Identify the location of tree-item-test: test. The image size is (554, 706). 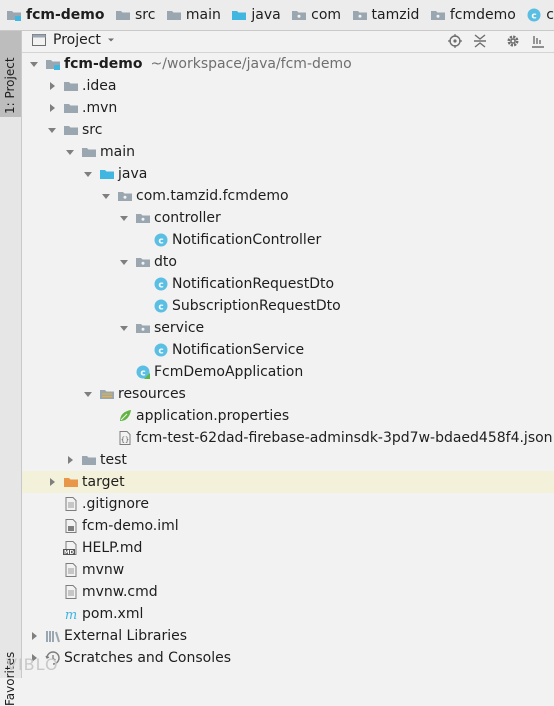
(288, 460).